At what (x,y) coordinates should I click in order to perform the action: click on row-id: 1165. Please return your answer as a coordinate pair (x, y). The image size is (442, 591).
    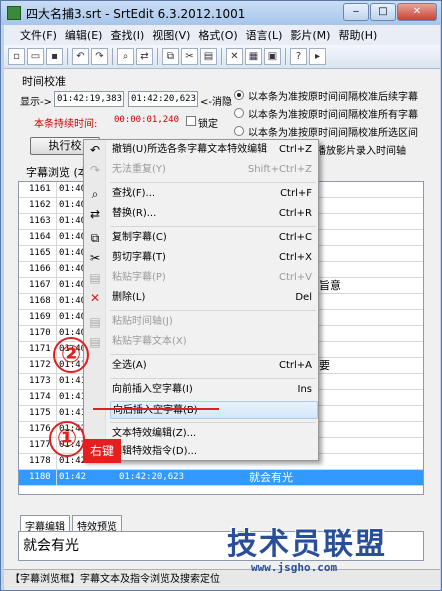
    Looking at the image, I should click on (43, 253).